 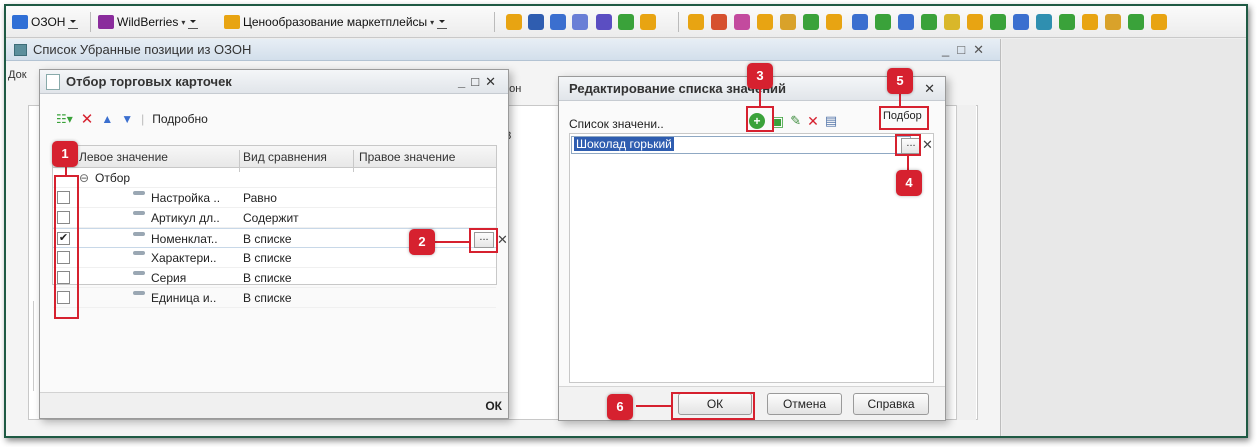 I want to click on grid-icon, so click(x=626, y=22).